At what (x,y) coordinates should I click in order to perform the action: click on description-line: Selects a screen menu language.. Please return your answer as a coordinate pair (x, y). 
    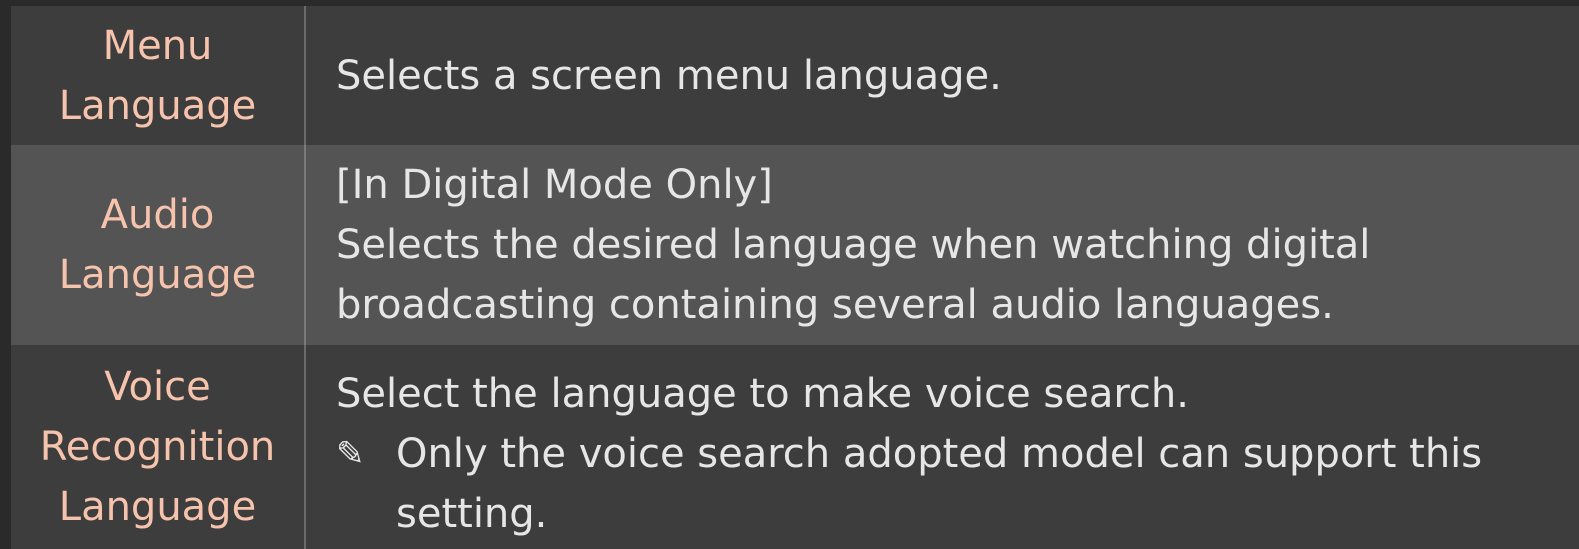
    Looking at the image, I should click on (669, 75).